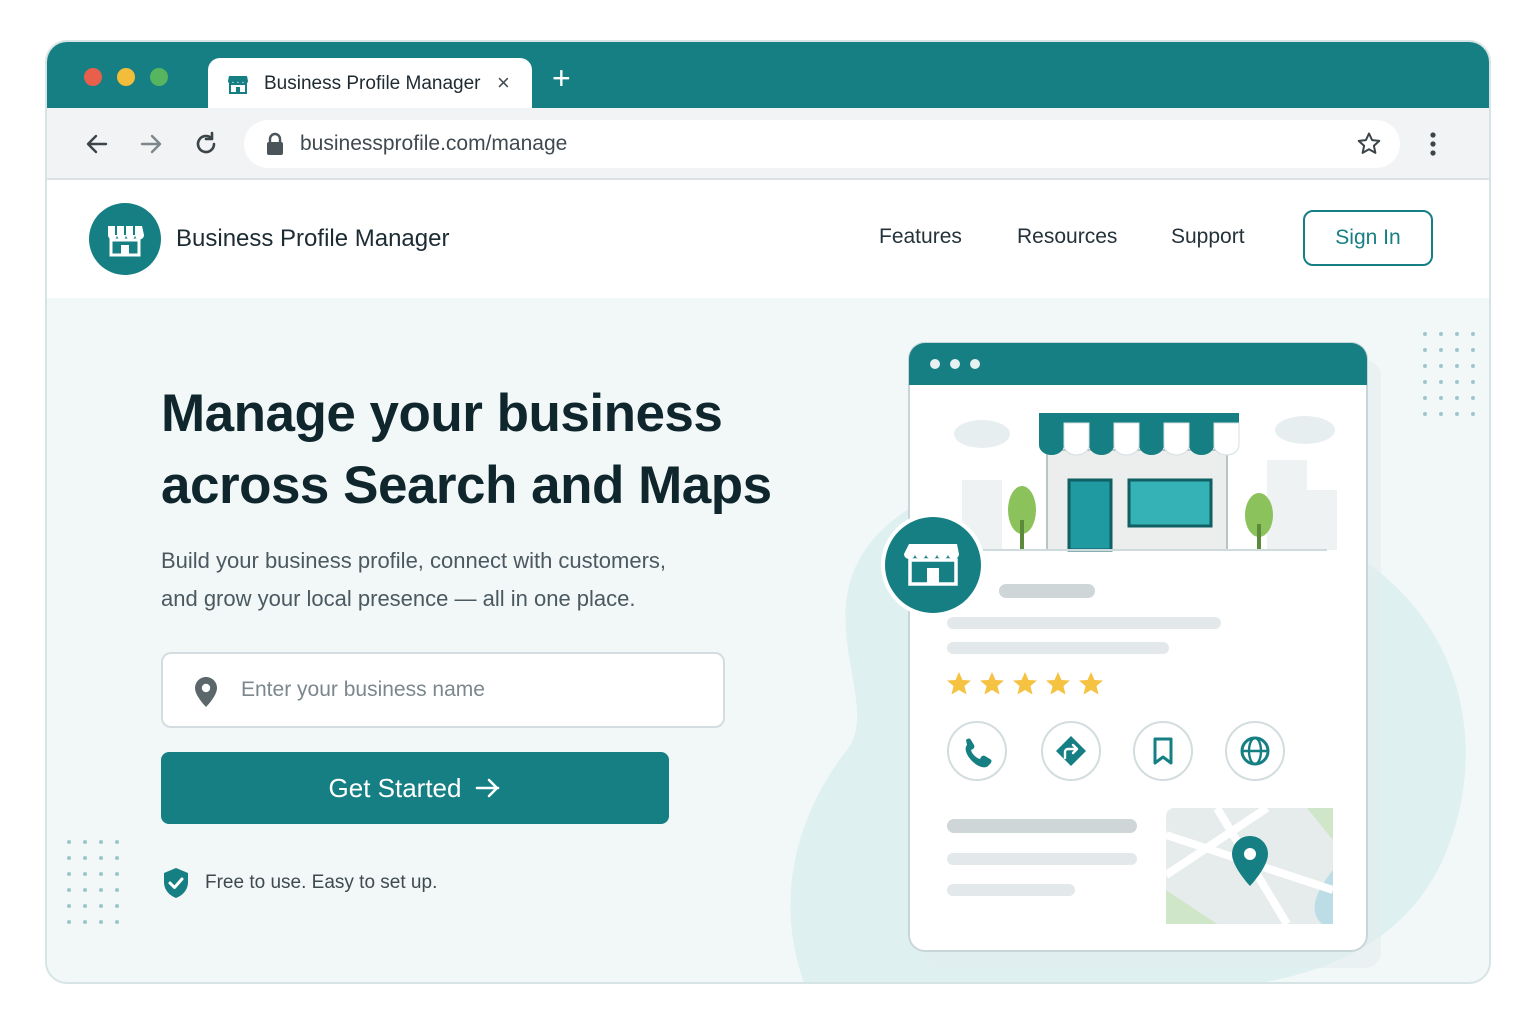  I want to click on close-tab-icon: ×, so click(503, 83).